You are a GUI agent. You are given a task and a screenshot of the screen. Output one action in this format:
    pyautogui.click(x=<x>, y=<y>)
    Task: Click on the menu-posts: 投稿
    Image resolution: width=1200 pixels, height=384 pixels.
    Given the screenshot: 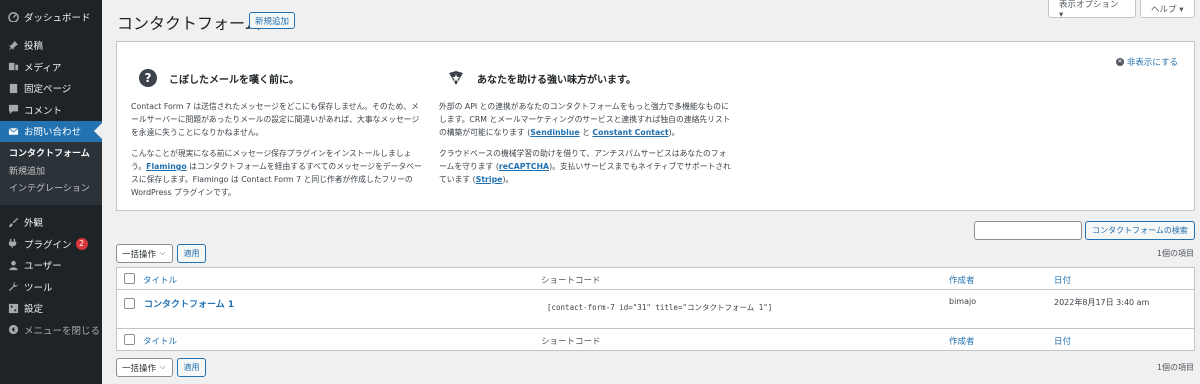 What is the action you would take?
    pyautogui.click(x=51, y=46)
    